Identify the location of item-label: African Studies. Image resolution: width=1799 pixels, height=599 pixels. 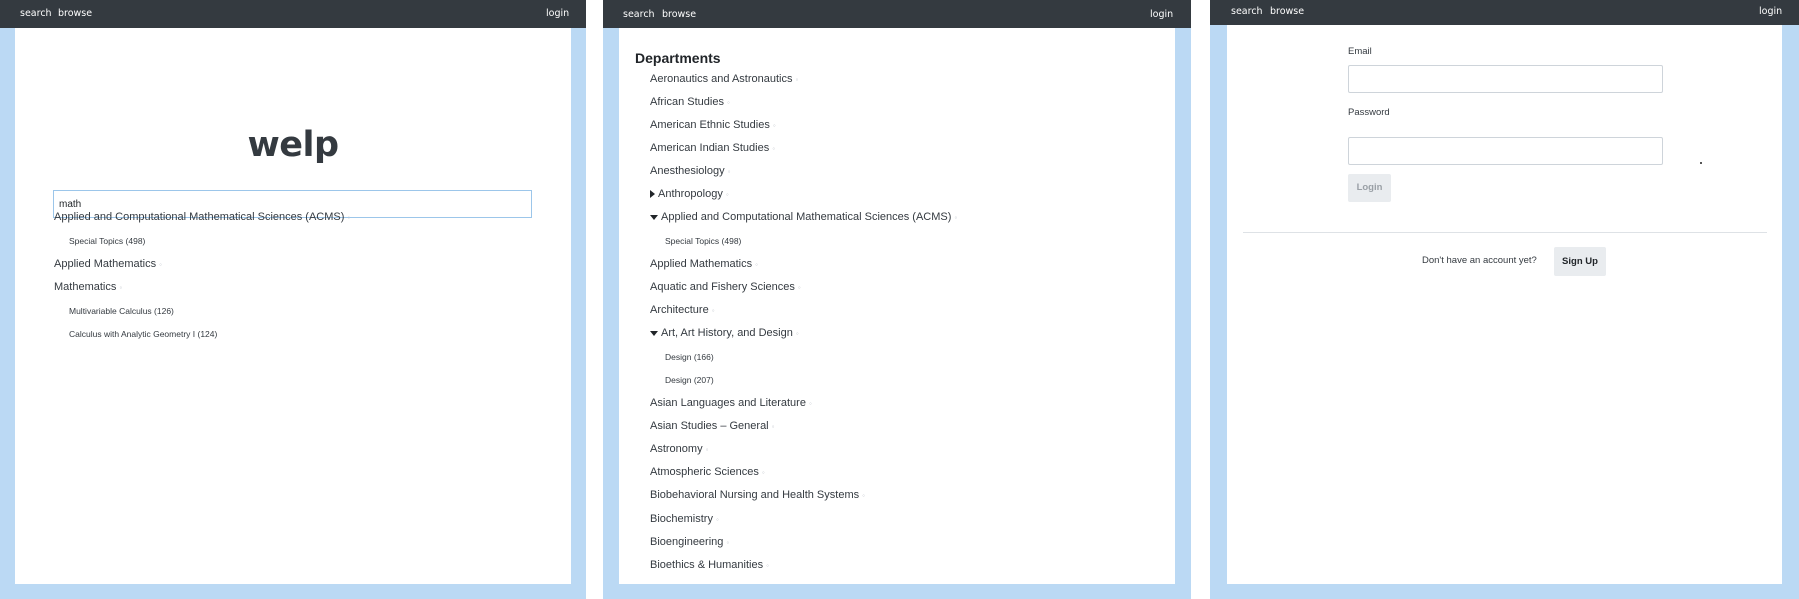
(687, 102).